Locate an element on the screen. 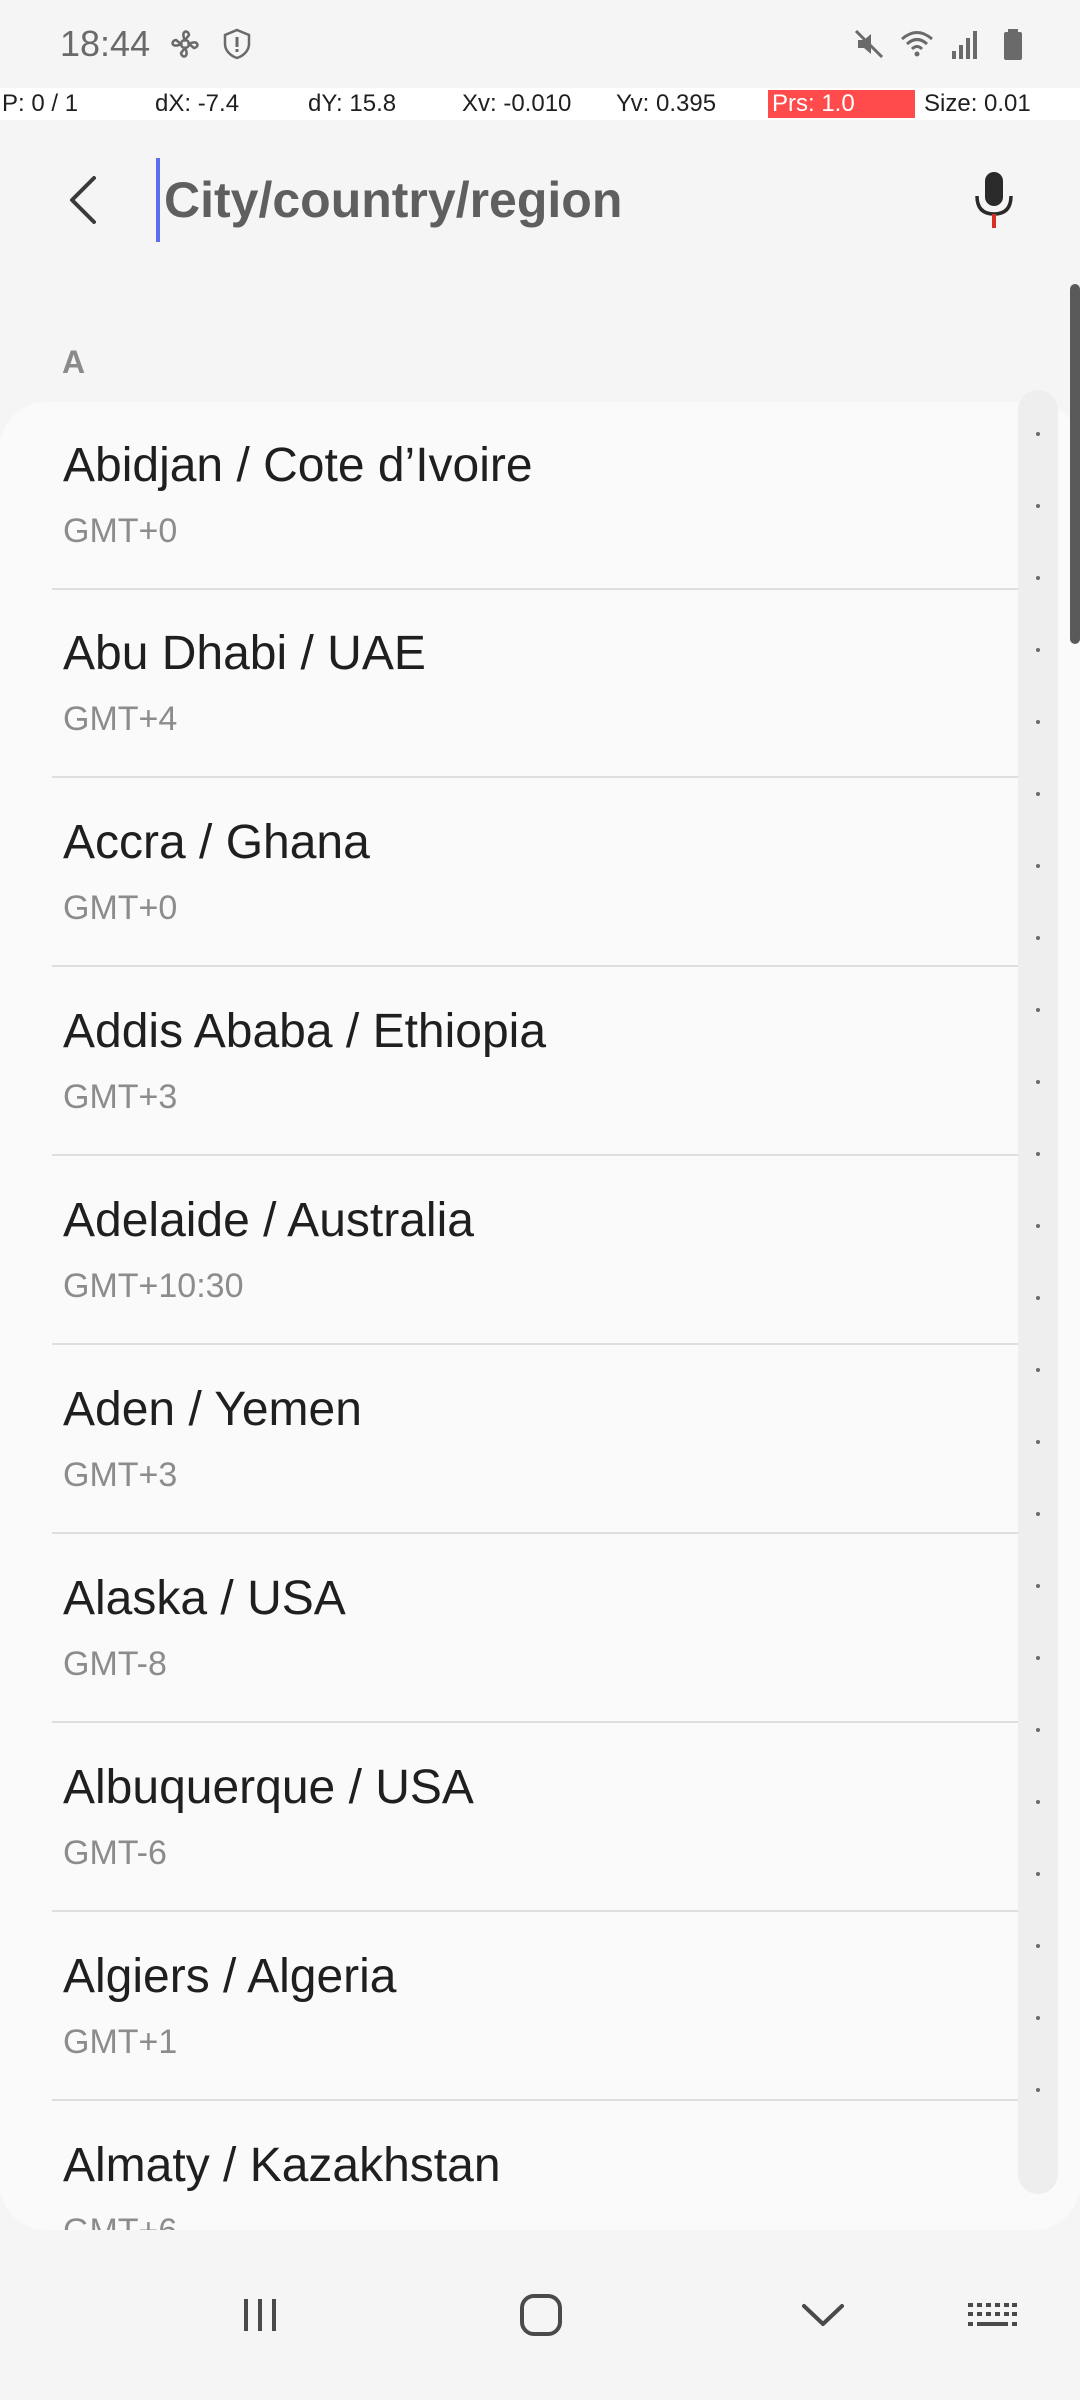 Image resolution: width=1080 pixels, height=2400 pixels. city-list-item: Abidjan / Cote d’Ivoire GMT+0 is located at coordinates (510, 496).